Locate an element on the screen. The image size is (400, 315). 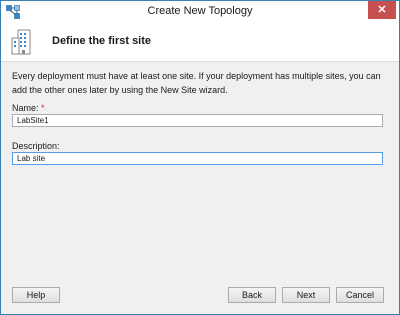
name-label-text: Name: is located at coordinates (25, 108).